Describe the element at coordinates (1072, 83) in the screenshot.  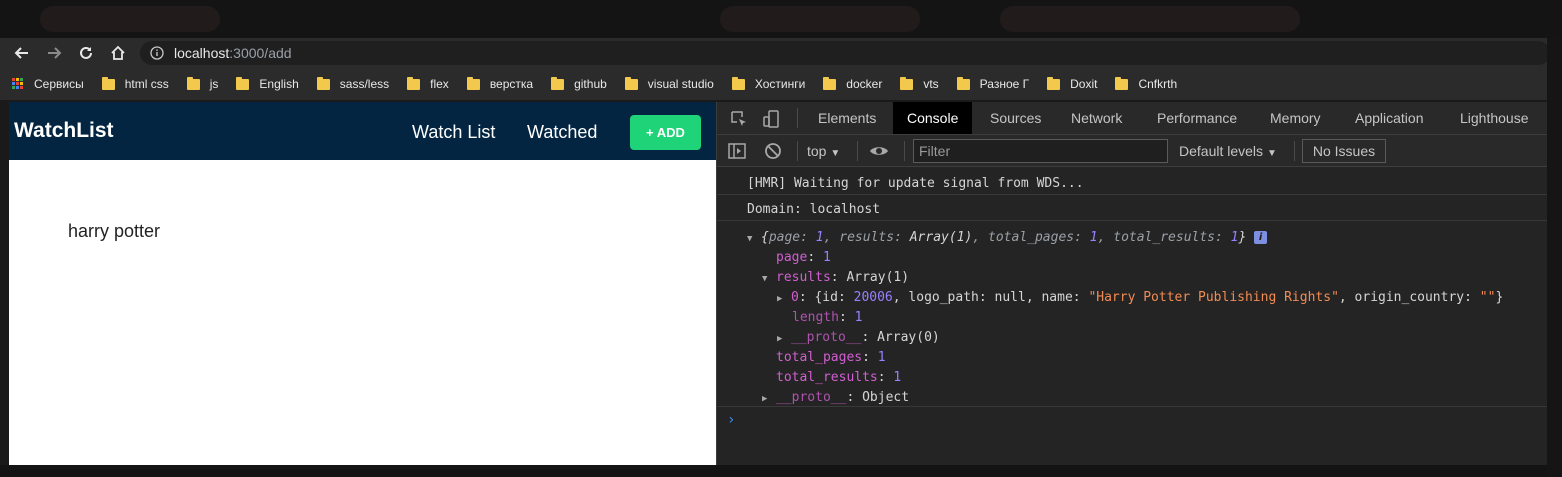
I see `bookmark-folder: Doxit` at that location.